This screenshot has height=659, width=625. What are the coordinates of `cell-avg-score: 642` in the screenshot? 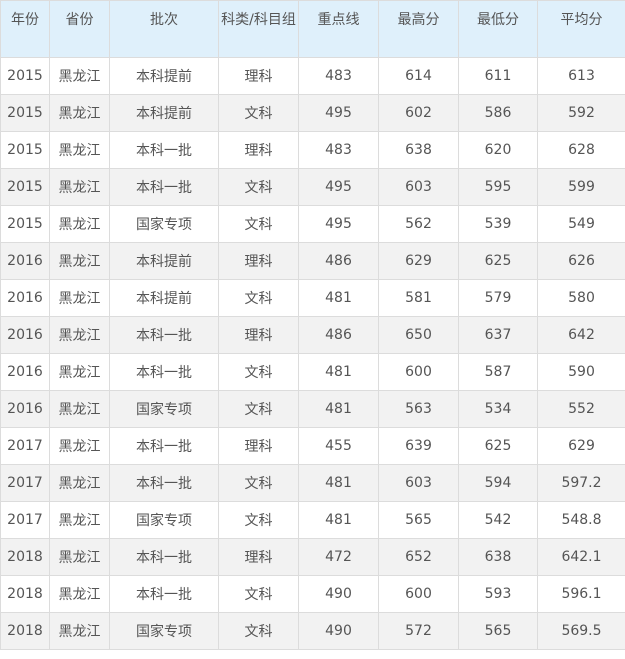 It's located at (581, 335).